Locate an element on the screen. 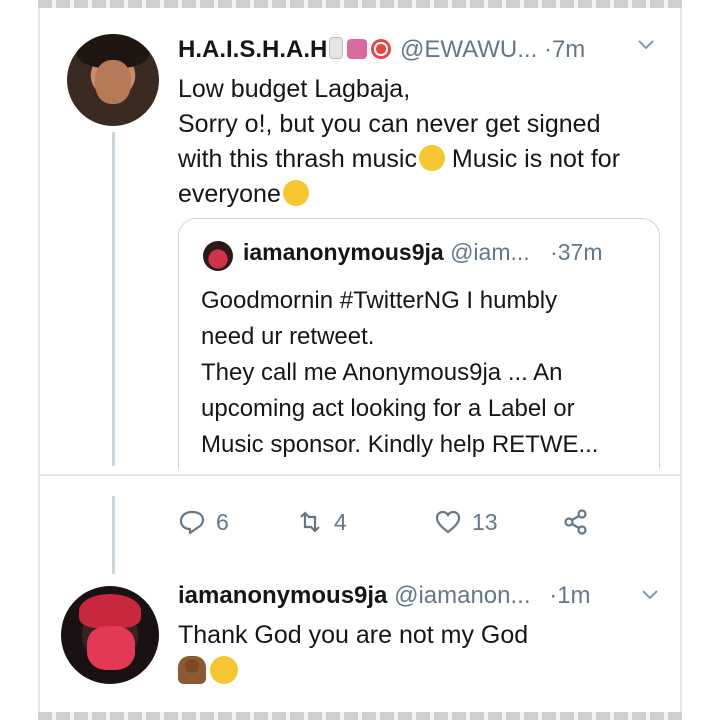  quoted-display-name: iamanonymous9ja is located at coordinates (343, 252).